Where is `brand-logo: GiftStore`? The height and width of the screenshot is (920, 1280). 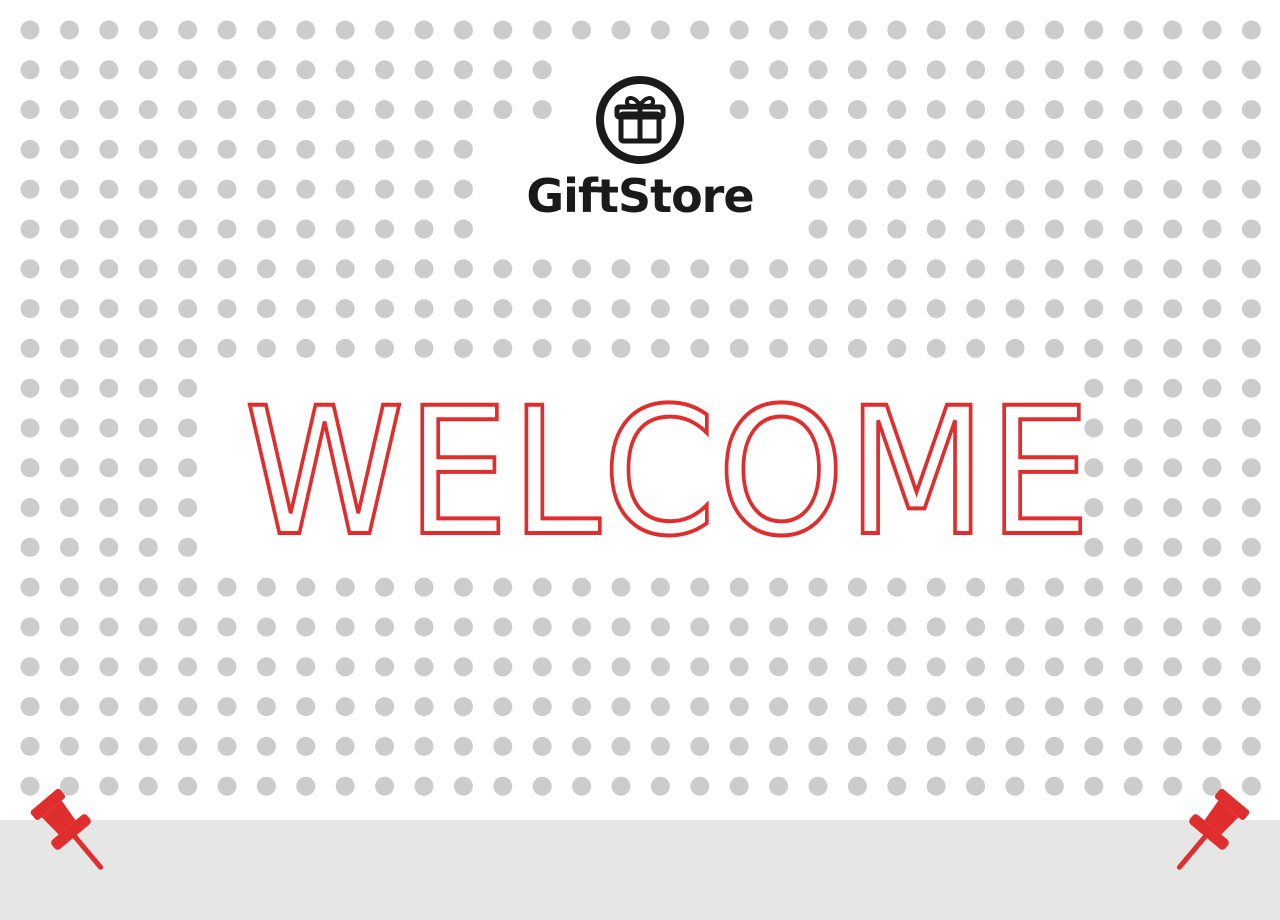 brand-logo: GiftStore is located at coordinates (640, 154).